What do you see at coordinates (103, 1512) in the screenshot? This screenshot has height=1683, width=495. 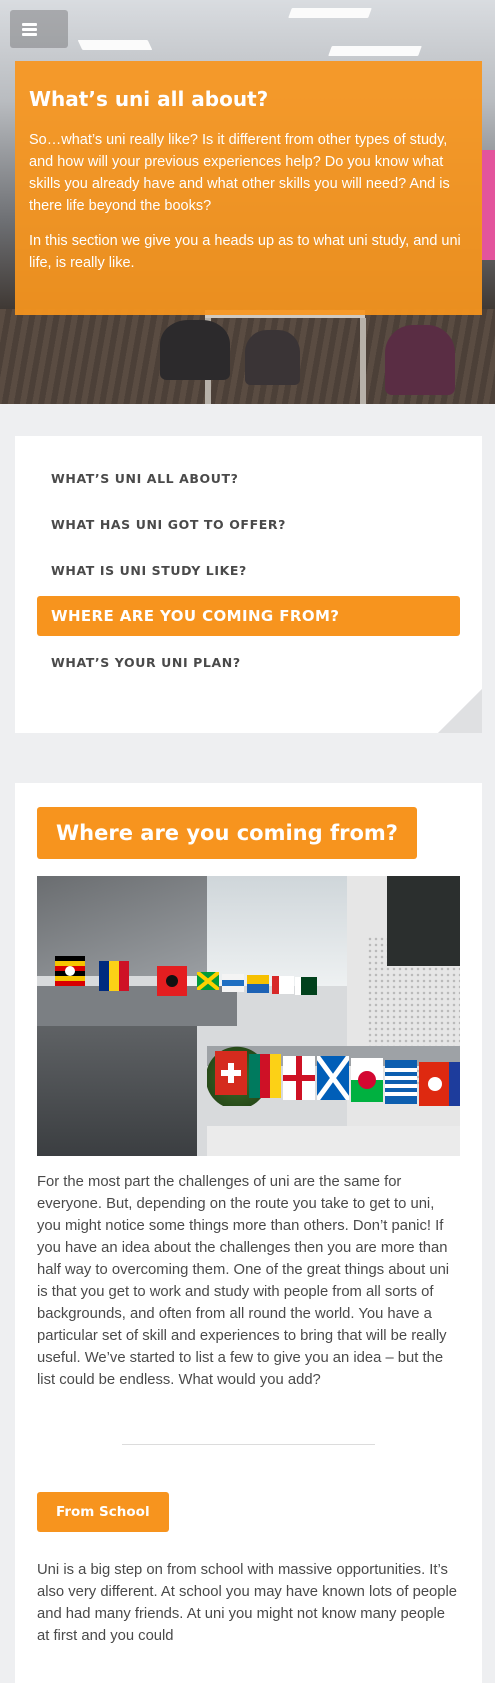 I see `from-school-button: From School` at bounding box center [103, 1512].